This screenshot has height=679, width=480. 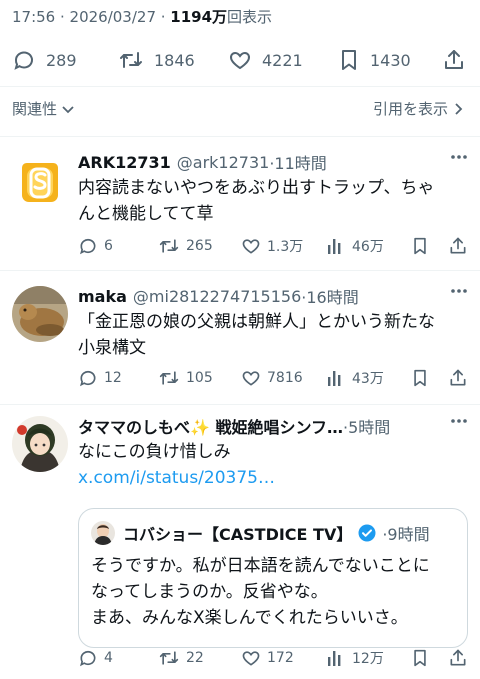 I want to click on chevron-down-icon, so click(x=68, y=109).